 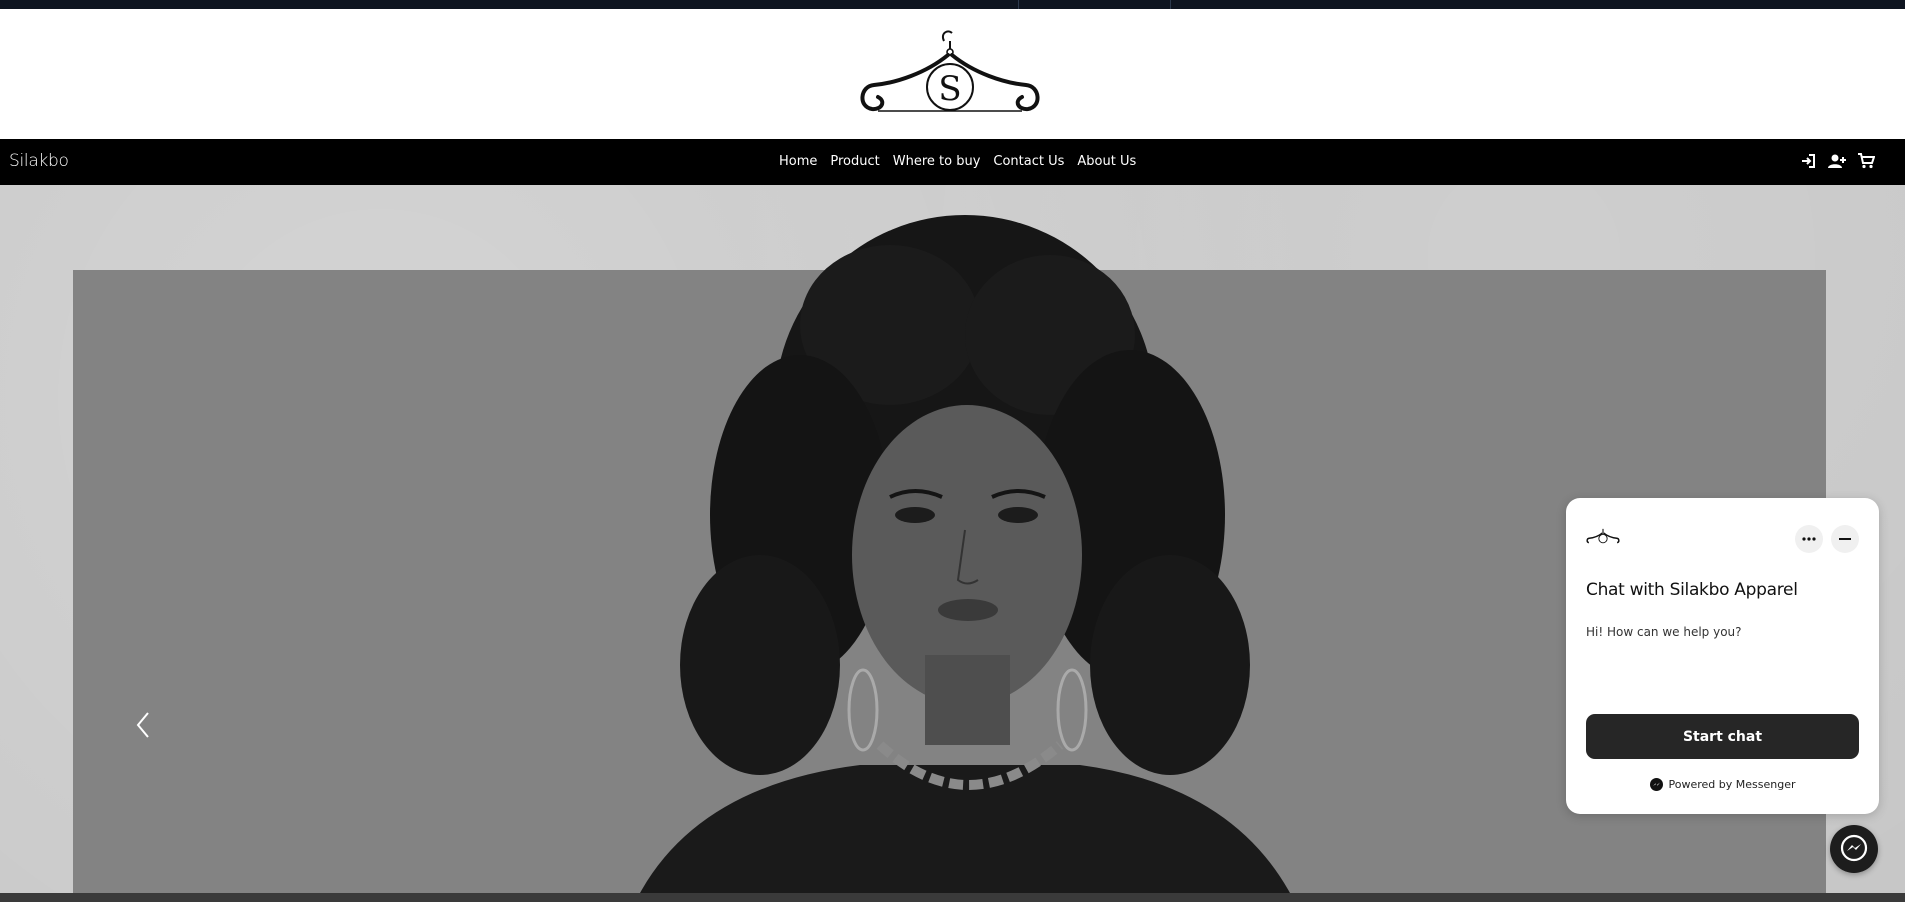 I want to click on chat-greeting: Hi! How can we help you?, so click(x=1664, y=632).